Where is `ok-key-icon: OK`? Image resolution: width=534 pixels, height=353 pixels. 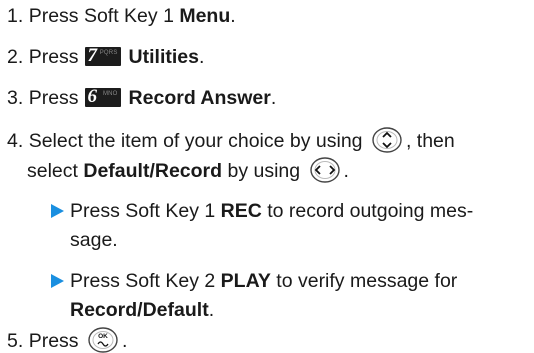 ok-key-icon: OK is located at coordinates (103, 340).